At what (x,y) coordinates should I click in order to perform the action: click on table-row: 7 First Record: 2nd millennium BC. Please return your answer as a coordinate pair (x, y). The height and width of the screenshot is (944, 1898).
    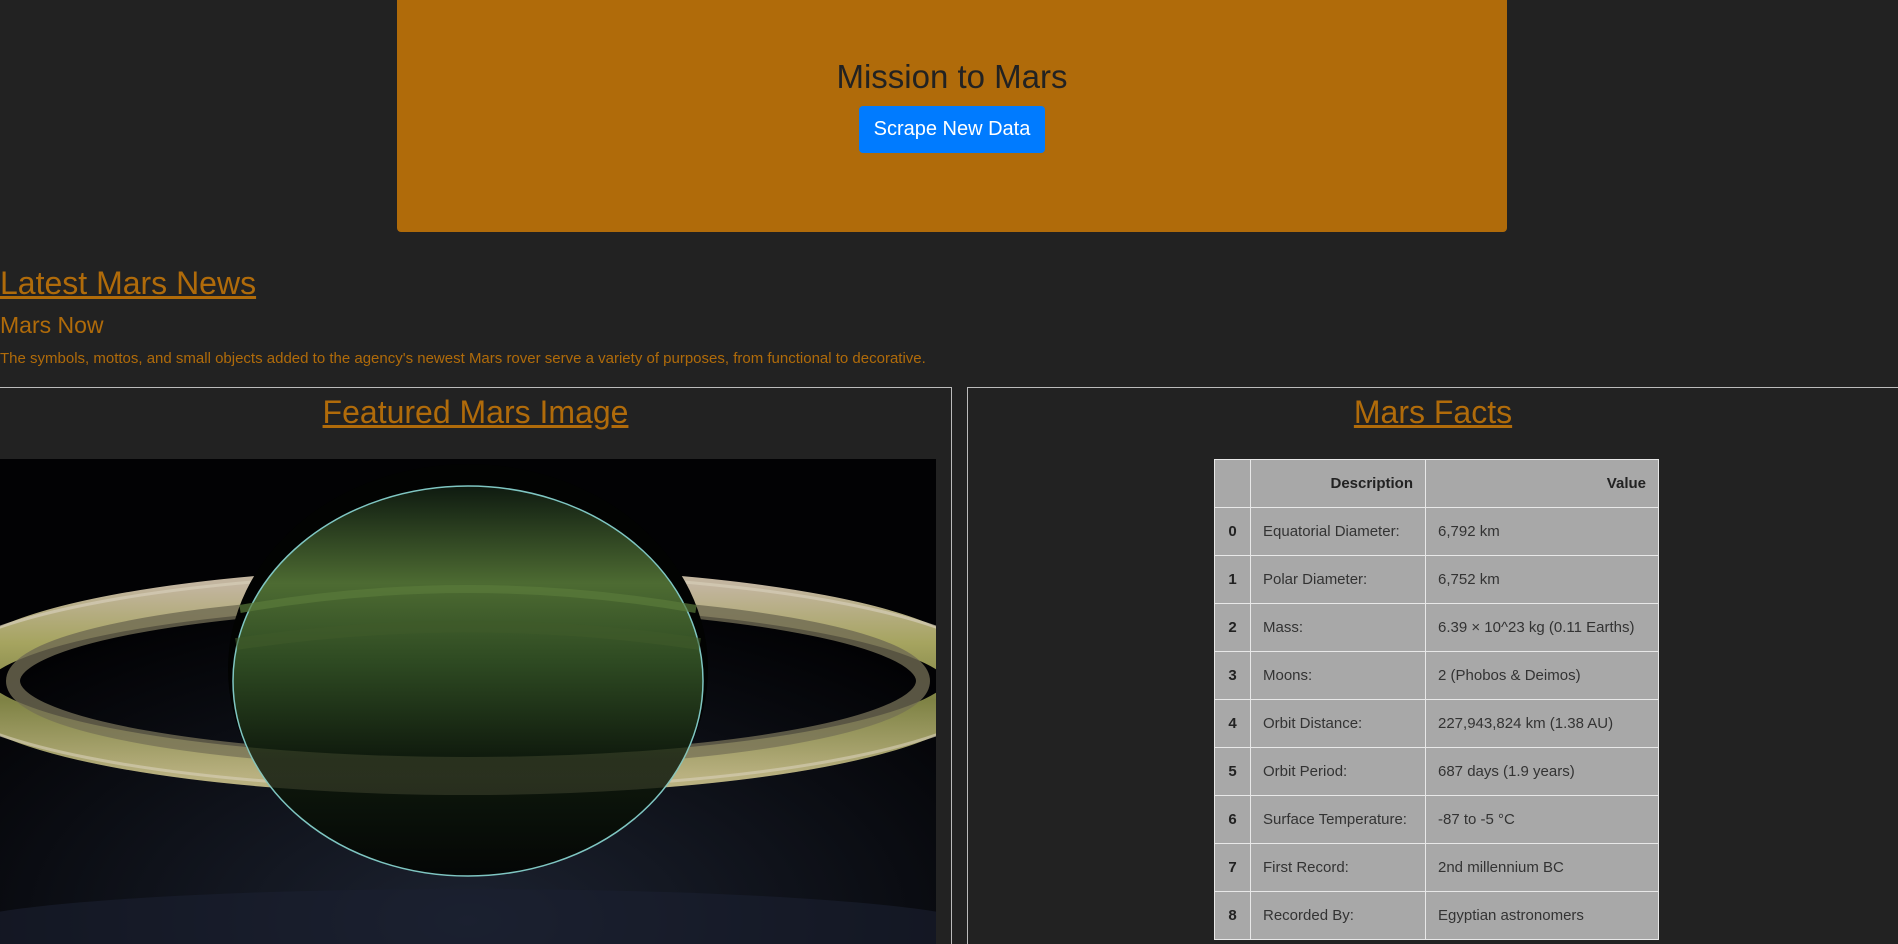
    Looking at the image, I should click on (1436, 867).